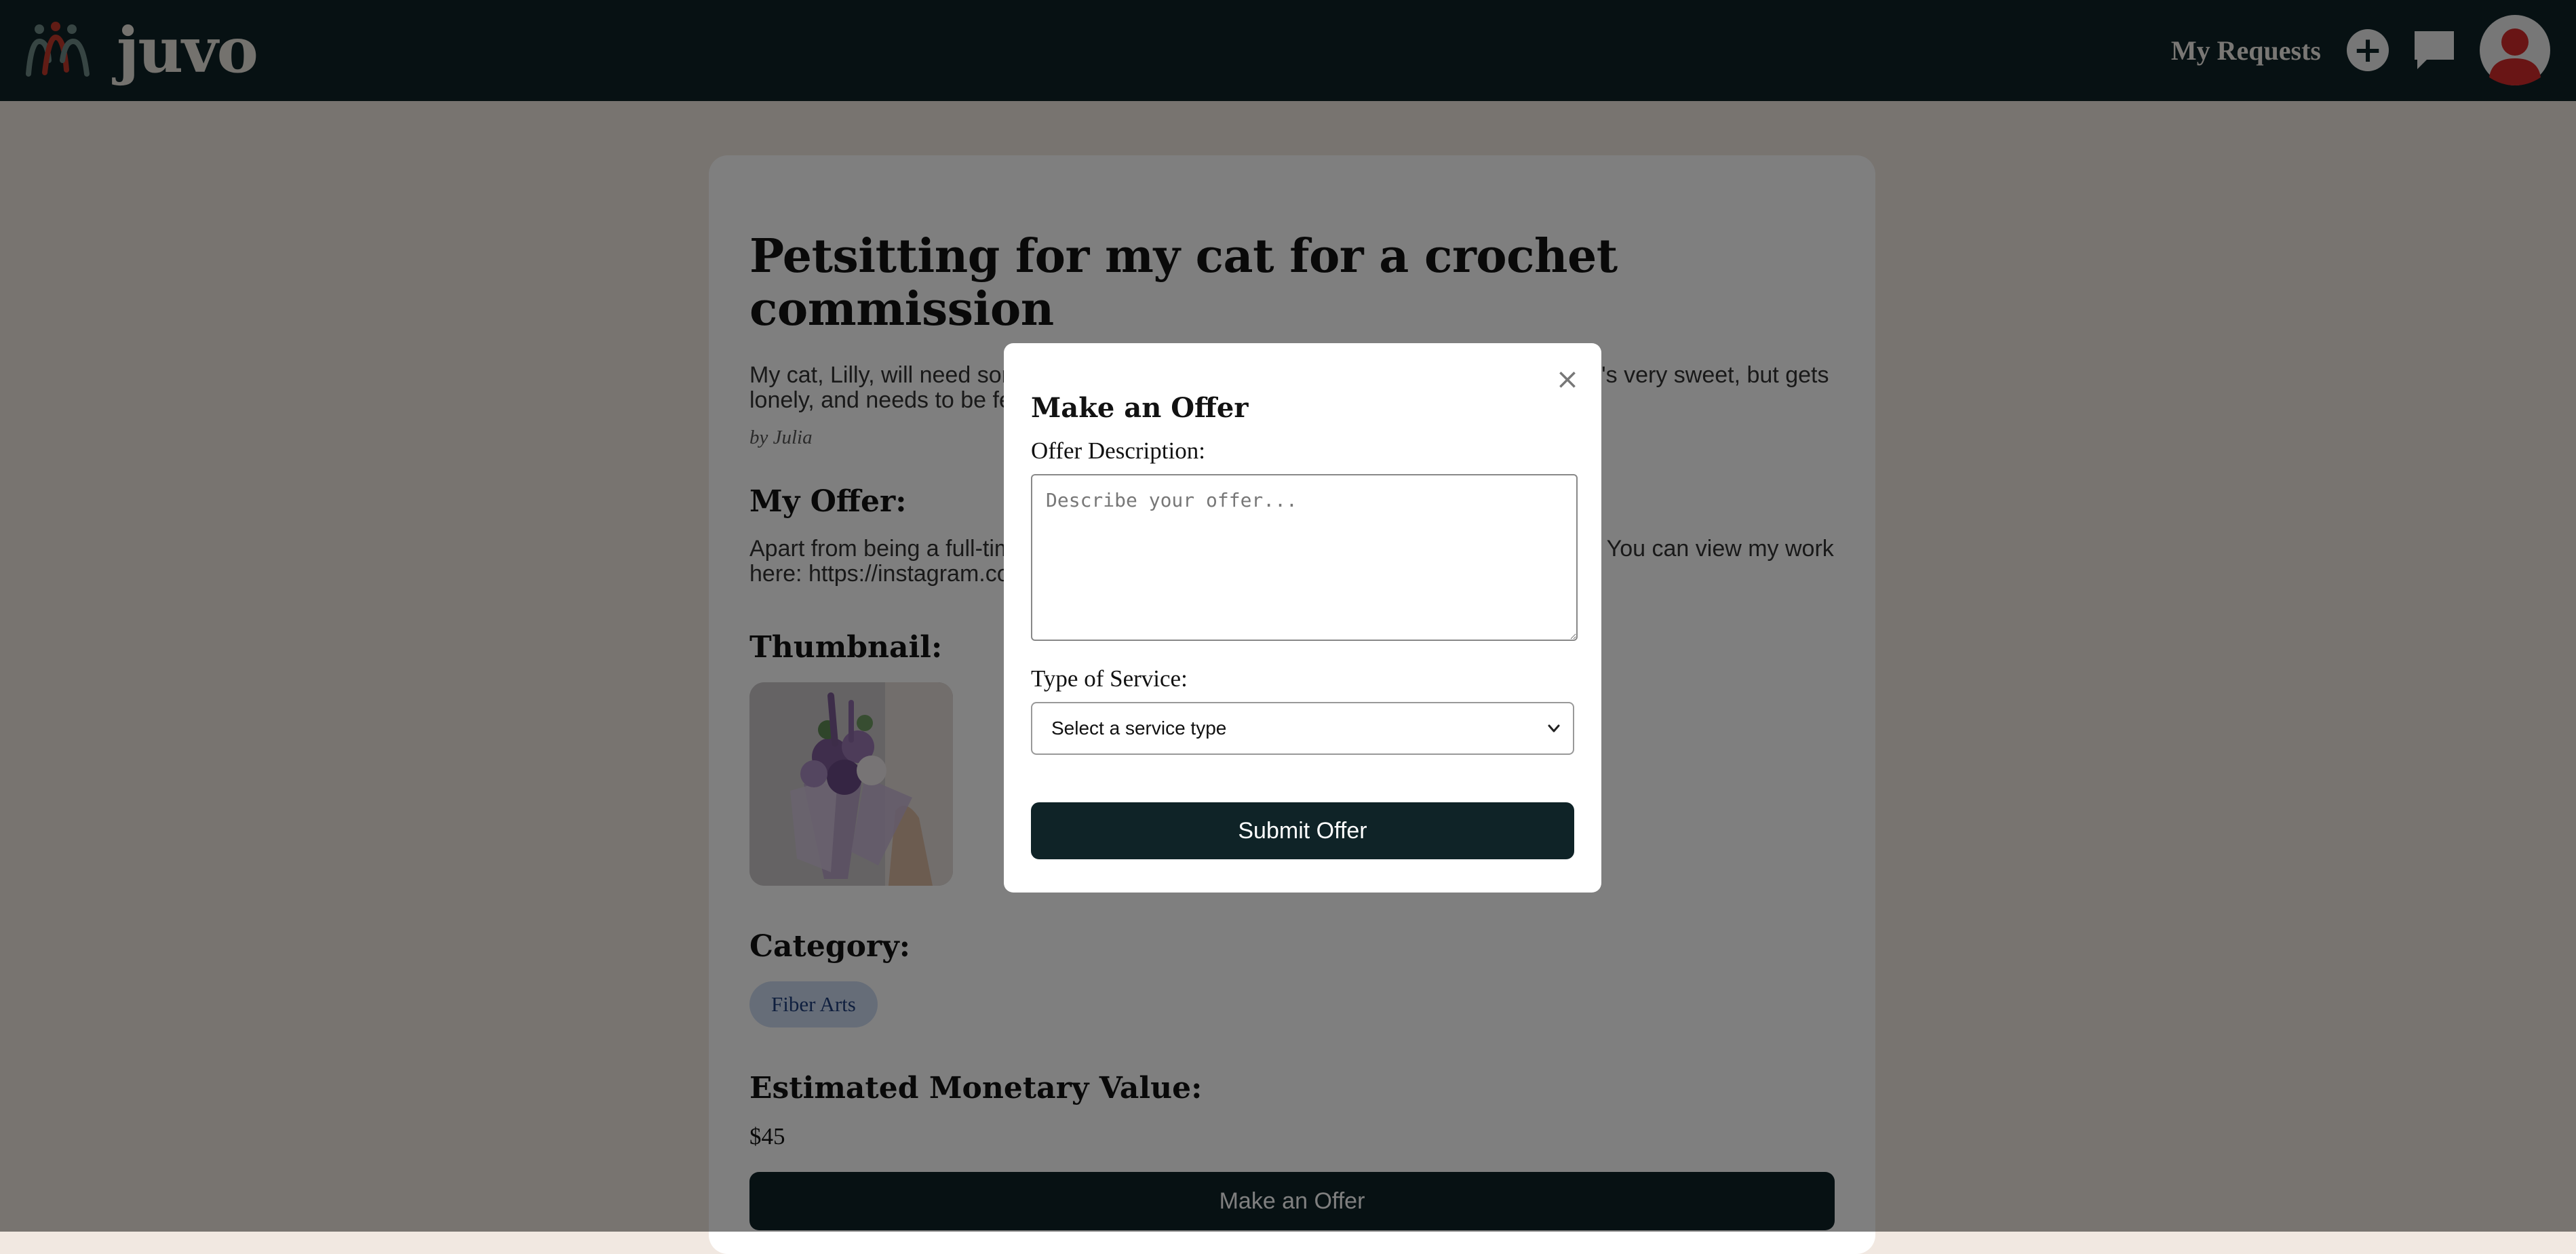 The width and height of the screenshot is (2576, 1254). Describe the element at coordinates (1554, 728) in the screenshot. I see `chevron-down-icon` at that location.